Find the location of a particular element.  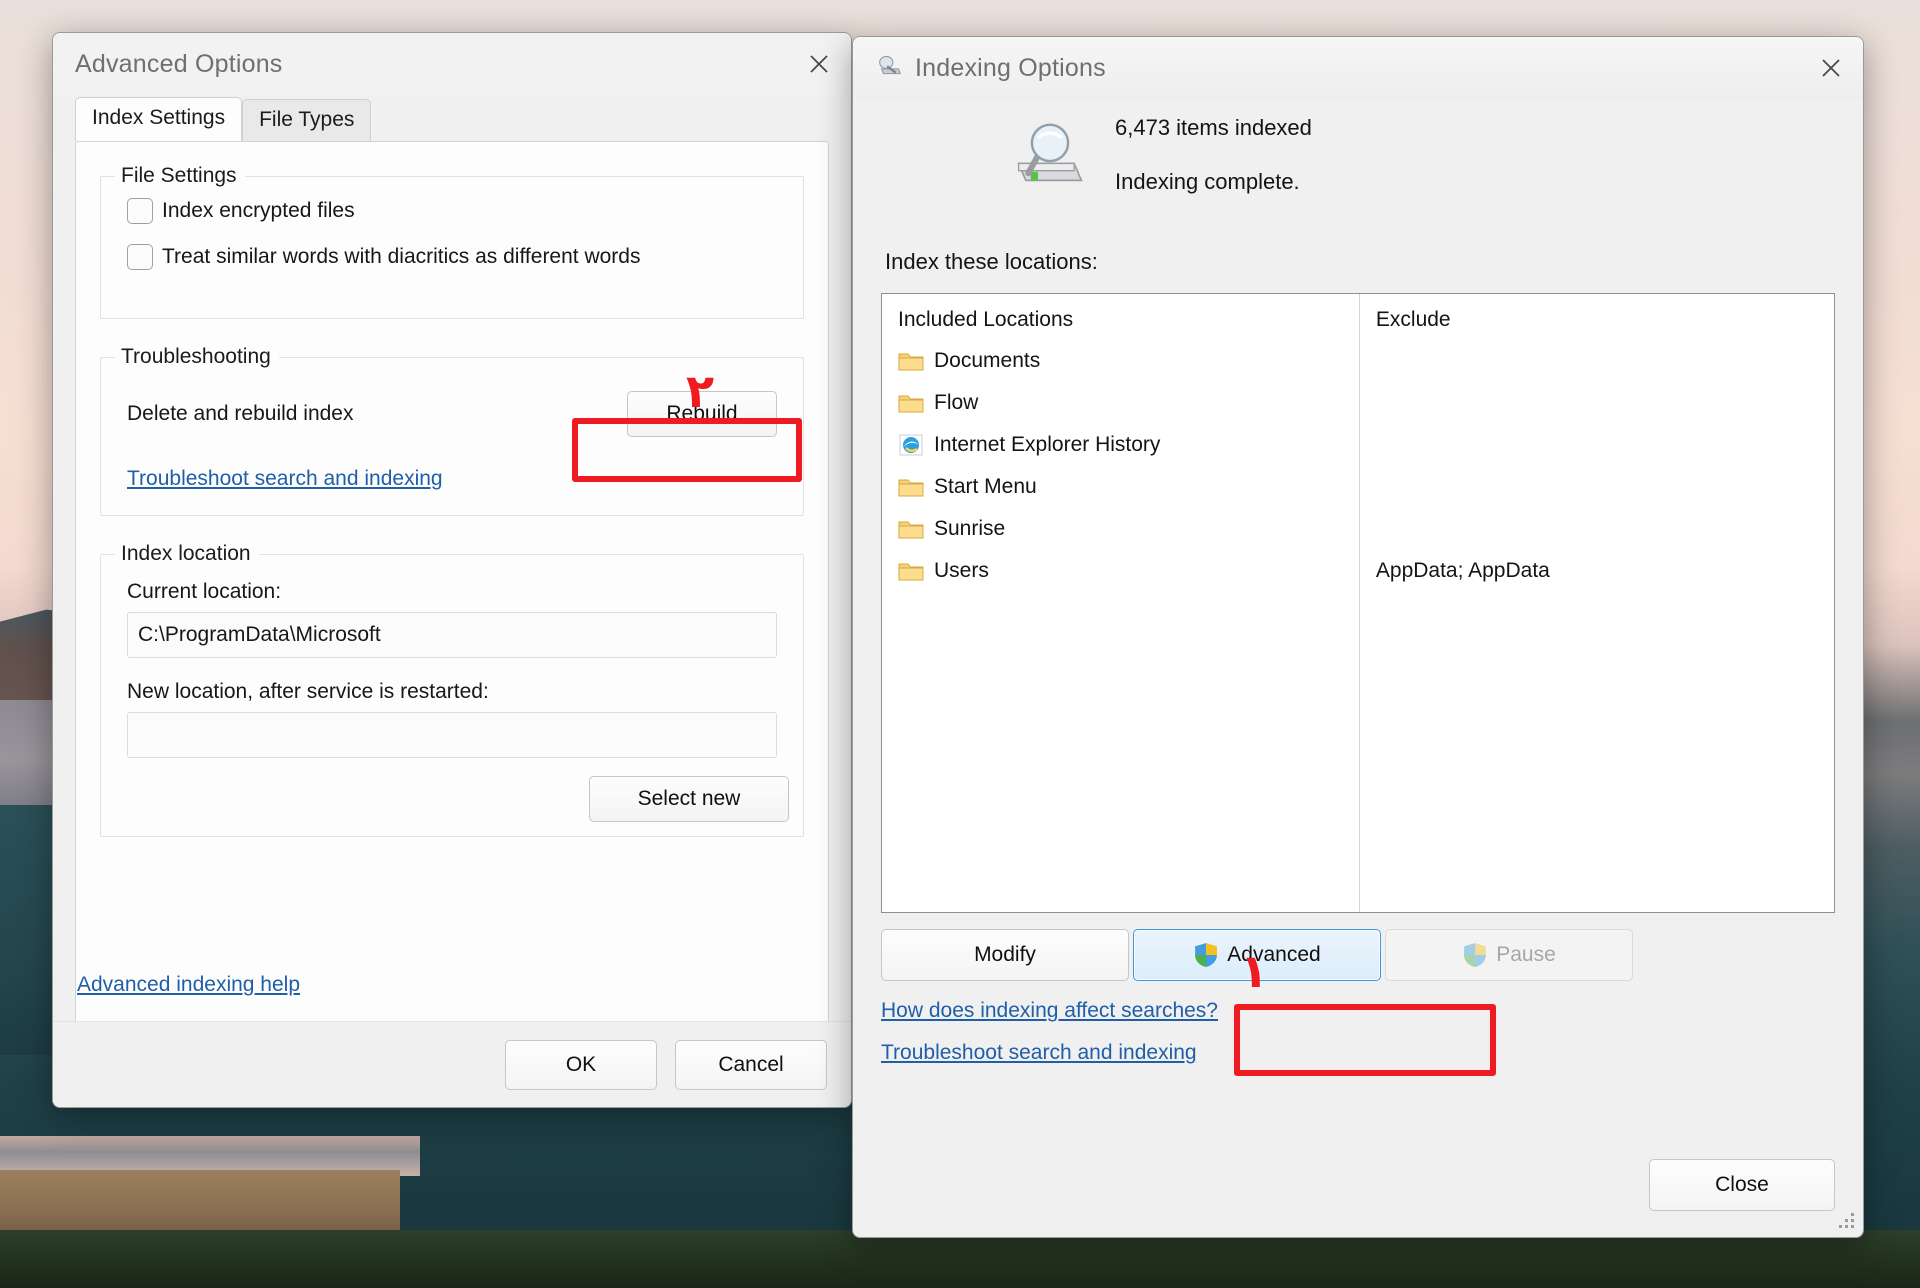

indexing-options-title: Indexing Options is located at coordinates (1010, 67).